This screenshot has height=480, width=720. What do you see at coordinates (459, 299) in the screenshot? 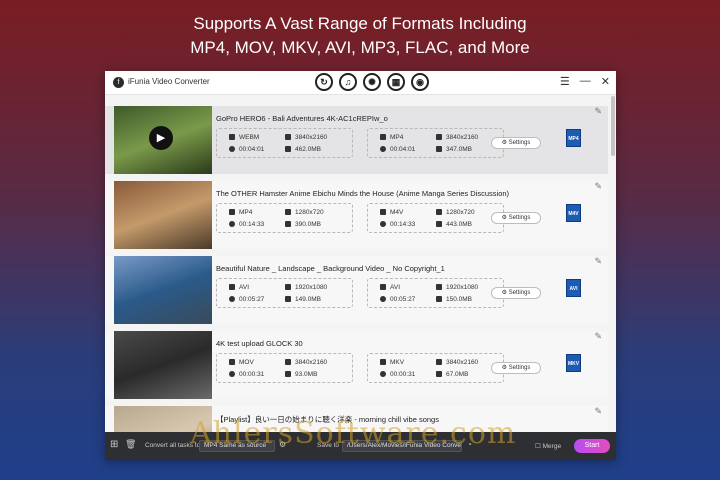
I see `output-size-value: 150.0MB` at bounding box center [459, 299].